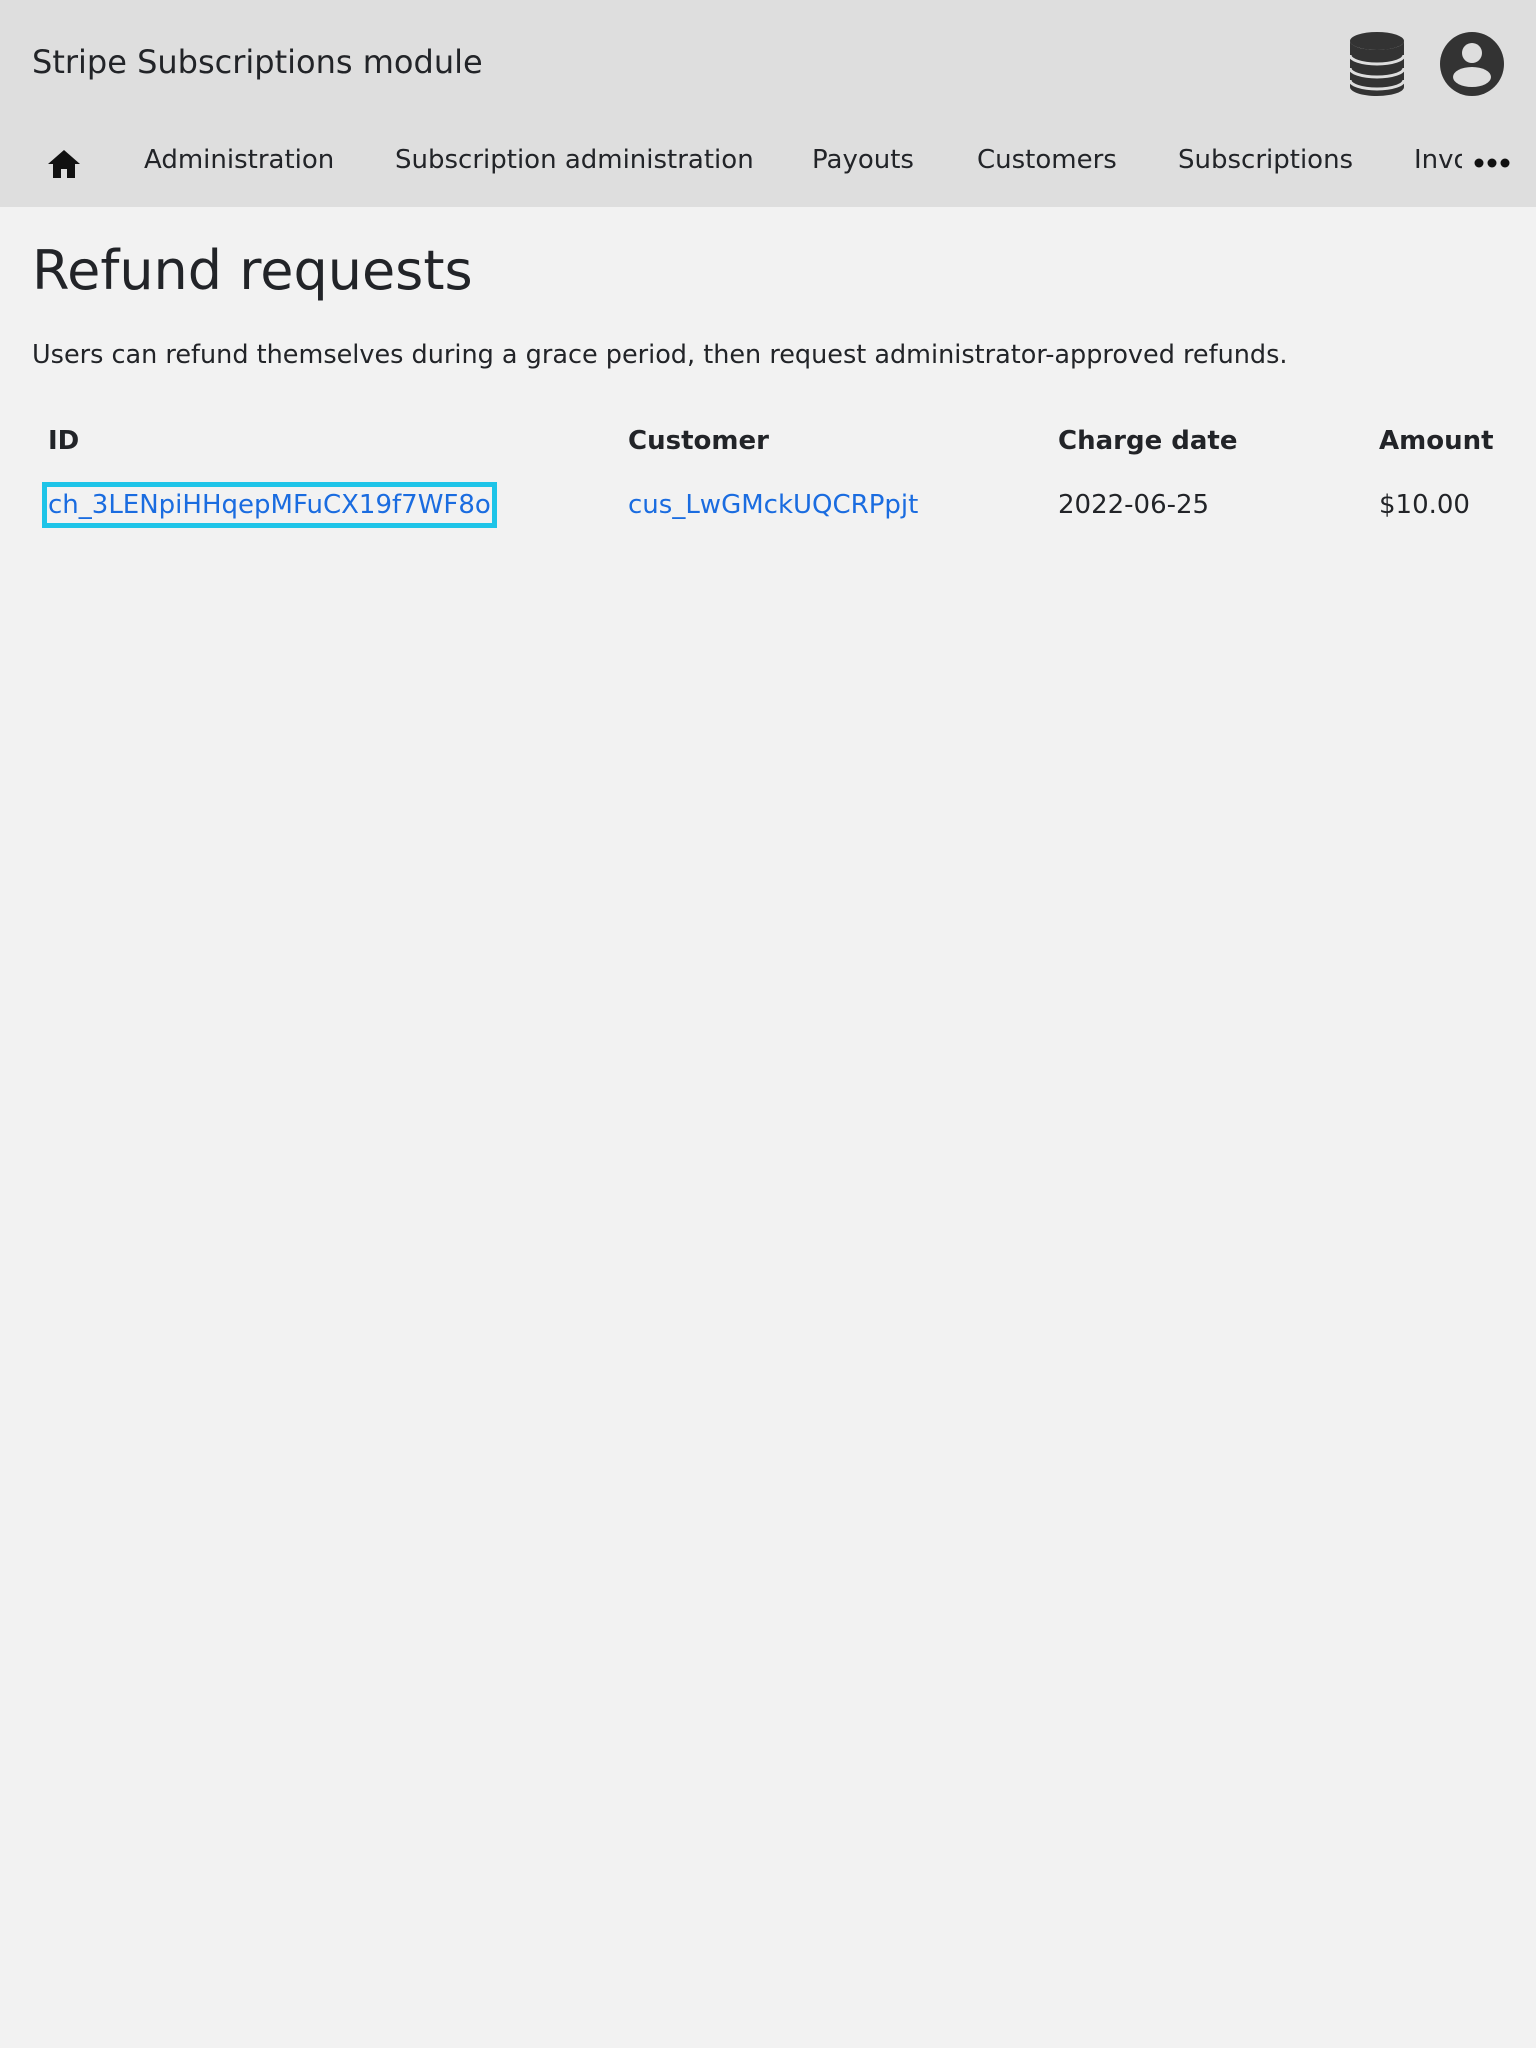 This screenshot has height=2048, width=1536. What do you see at coordinates (252, 270) in the screenshot?
I see `page-title: Refund requests` at bounding box center [252, 270].